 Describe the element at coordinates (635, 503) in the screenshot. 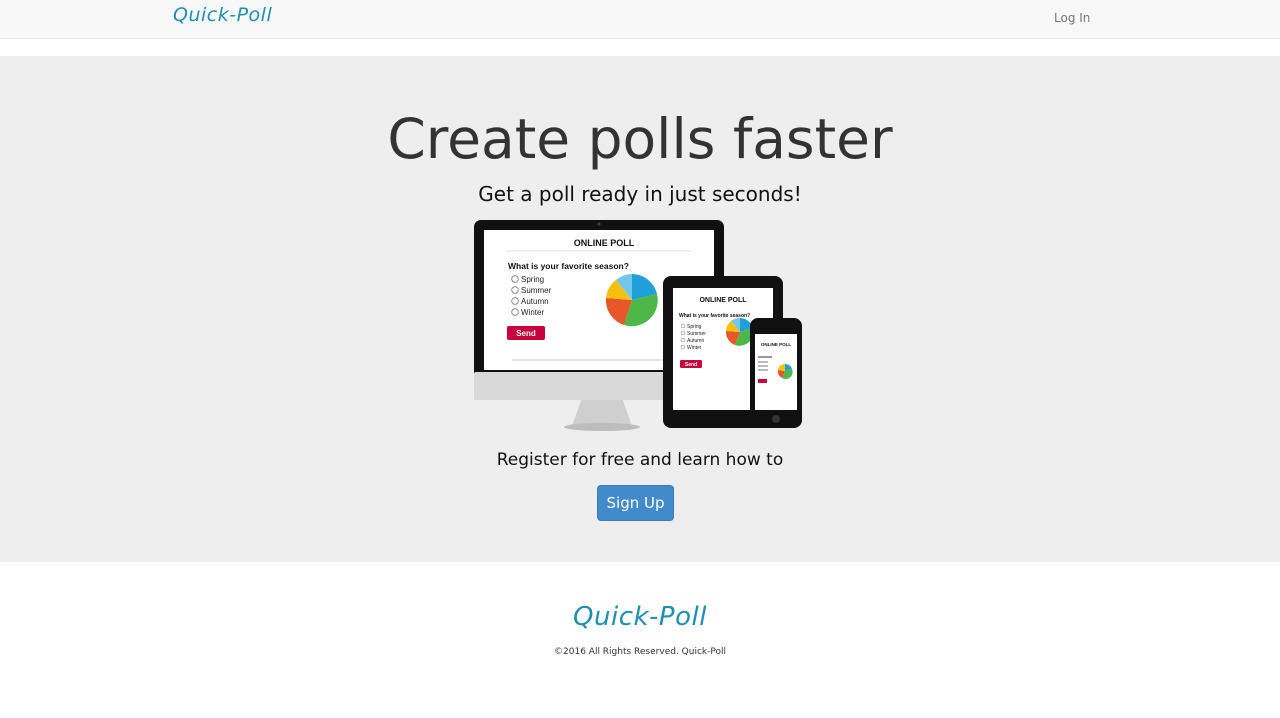

I see `sign-up-button: Sign Up` at that location.